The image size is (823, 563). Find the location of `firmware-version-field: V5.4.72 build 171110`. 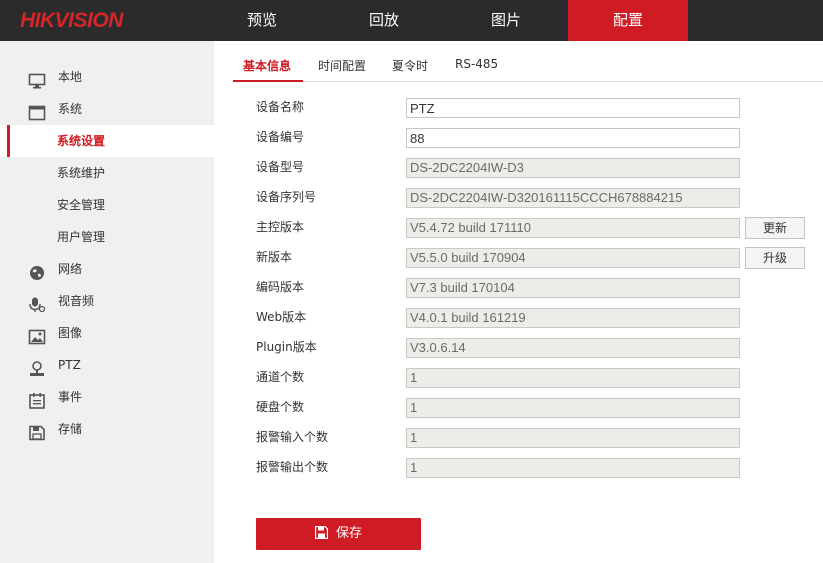

firmware-version-field: V5.4.72 build 171110 is located at coordinates (573, 228).